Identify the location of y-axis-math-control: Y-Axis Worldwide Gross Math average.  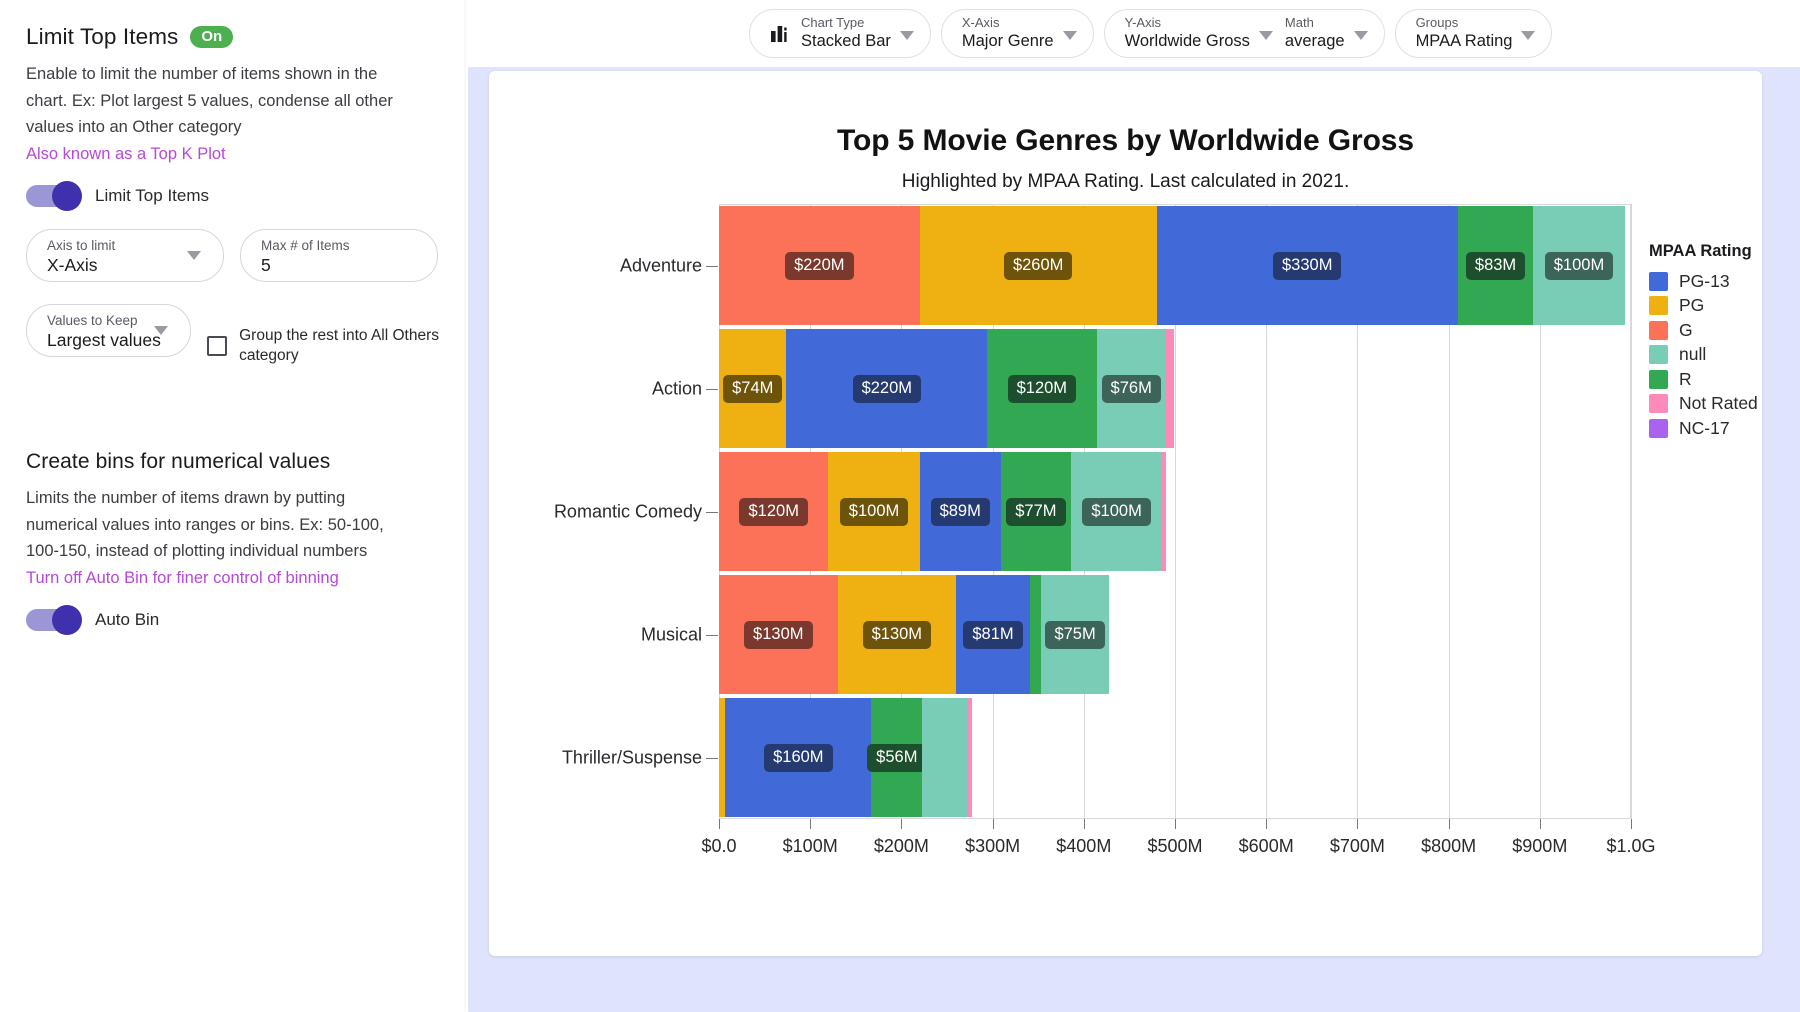
(1244, 33).